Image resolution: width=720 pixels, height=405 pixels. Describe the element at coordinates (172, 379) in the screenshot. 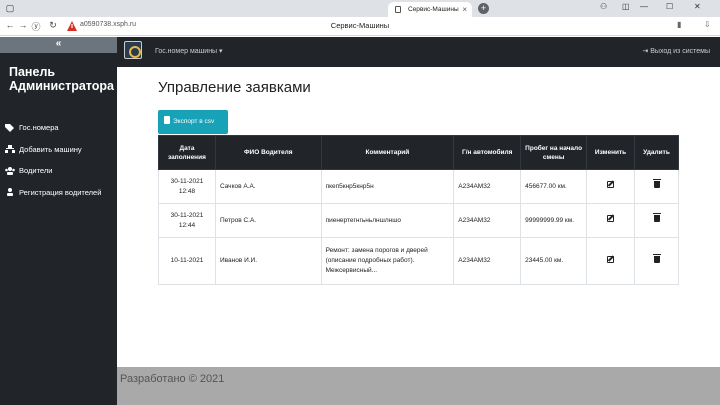

I see `footer-text: Разработано © 2021` at that location.